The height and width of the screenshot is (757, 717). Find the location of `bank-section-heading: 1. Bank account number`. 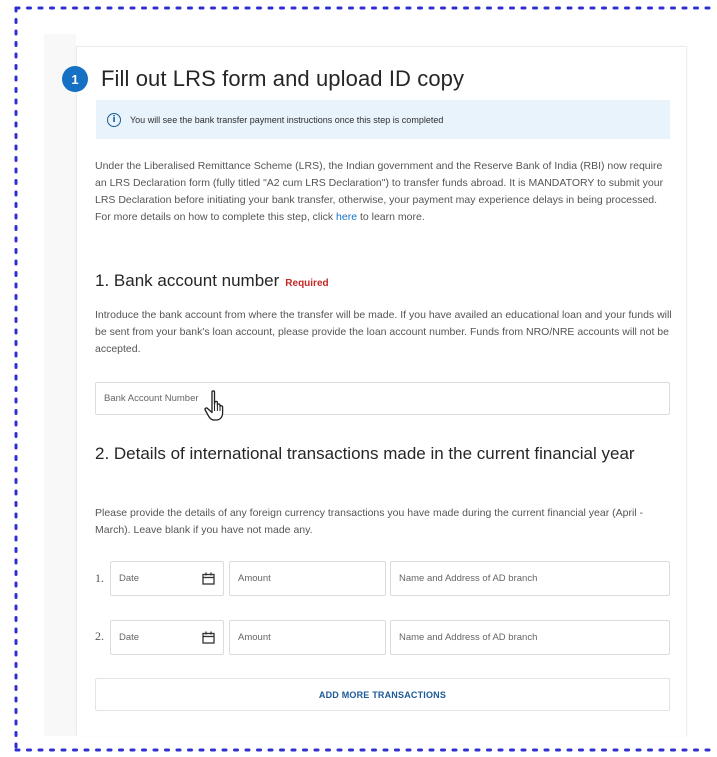

bank-section-heading: 1. Bank account number is located at coordinates (187, 280).